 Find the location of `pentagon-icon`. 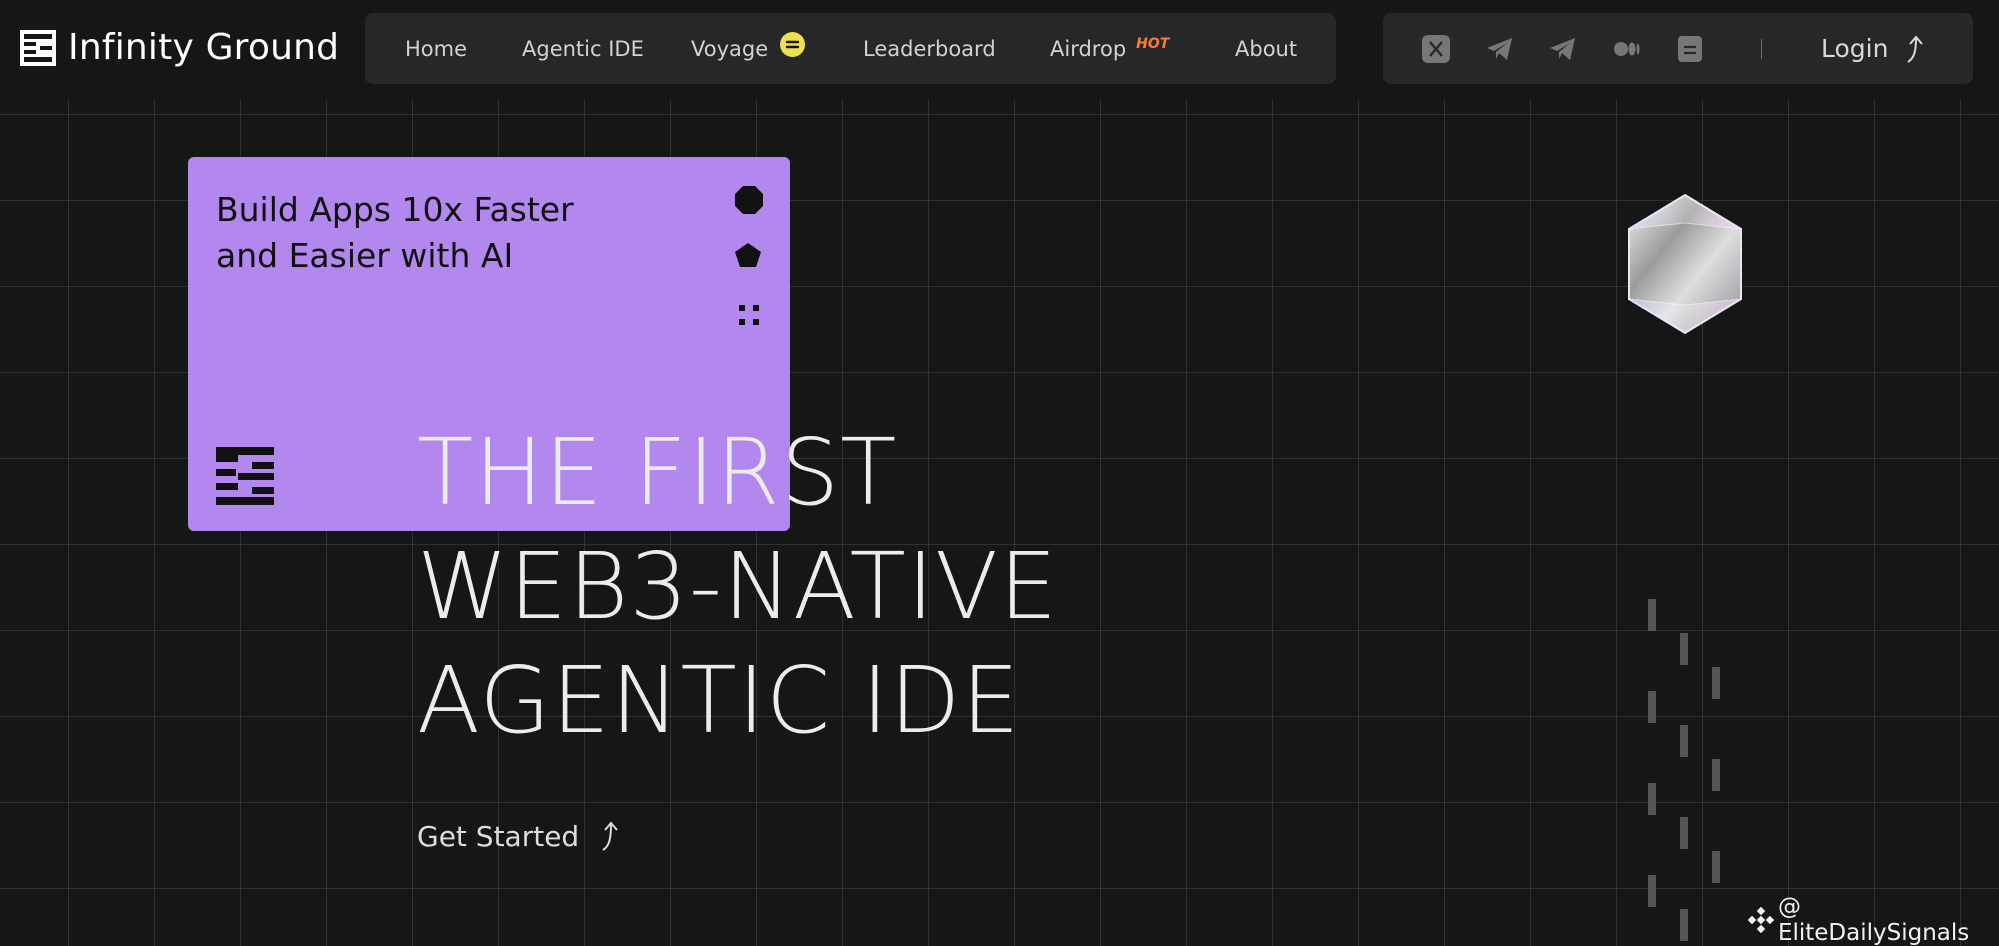

pentagon-icon is located at coordinates (748, 255).